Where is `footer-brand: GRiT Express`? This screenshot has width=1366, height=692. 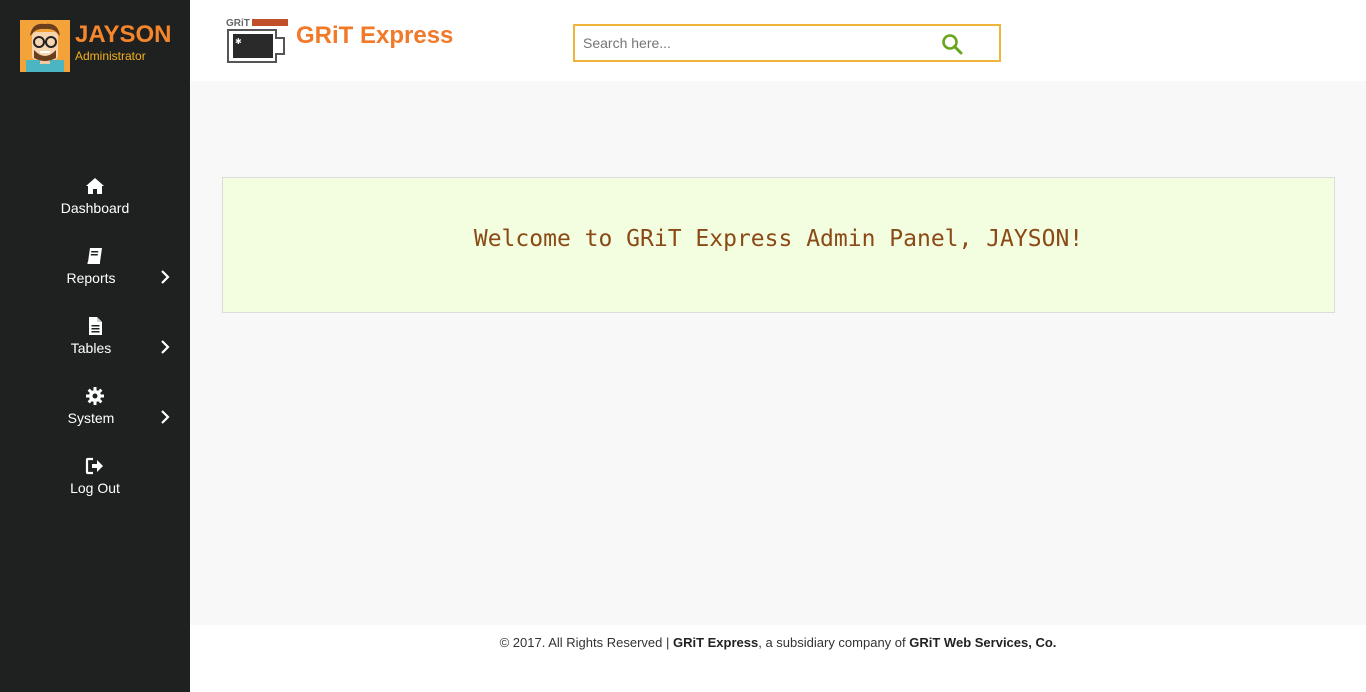 footer-brand: GRiT Express is located at coordinates (715, 642).